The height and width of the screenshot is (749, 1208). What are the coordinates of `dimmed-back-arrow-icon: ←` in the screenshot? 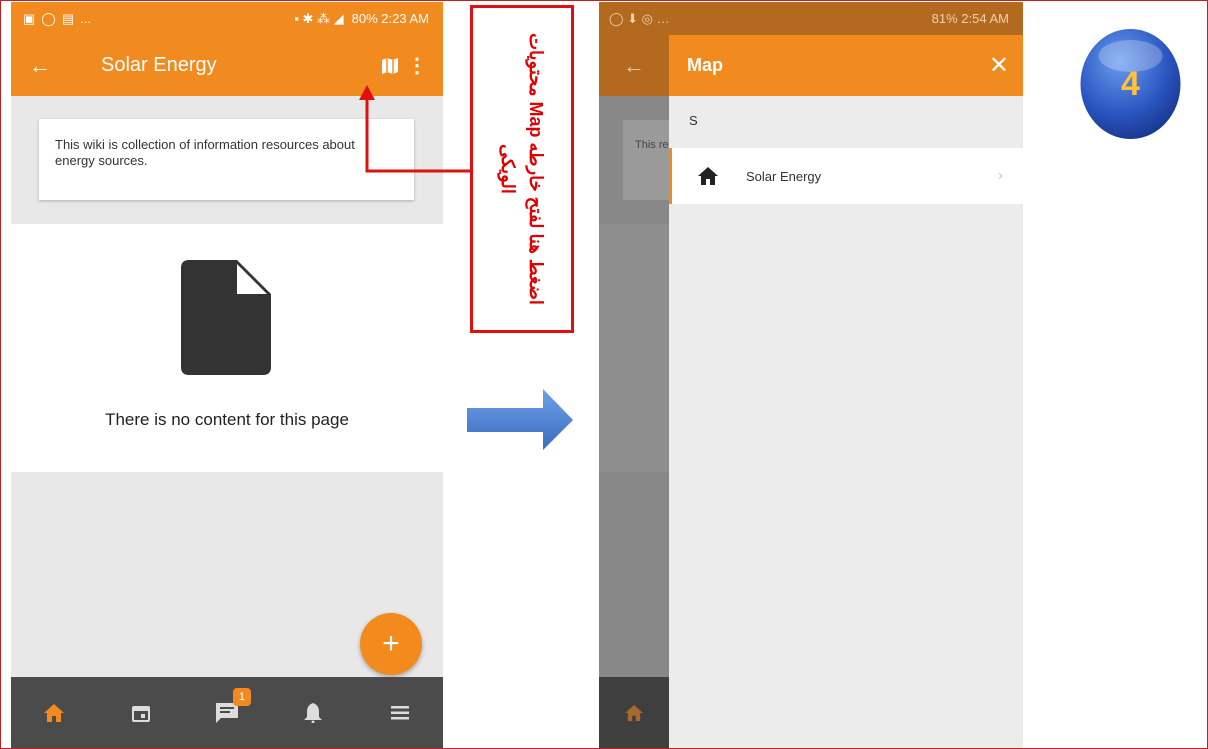 It's located at (634, 65).